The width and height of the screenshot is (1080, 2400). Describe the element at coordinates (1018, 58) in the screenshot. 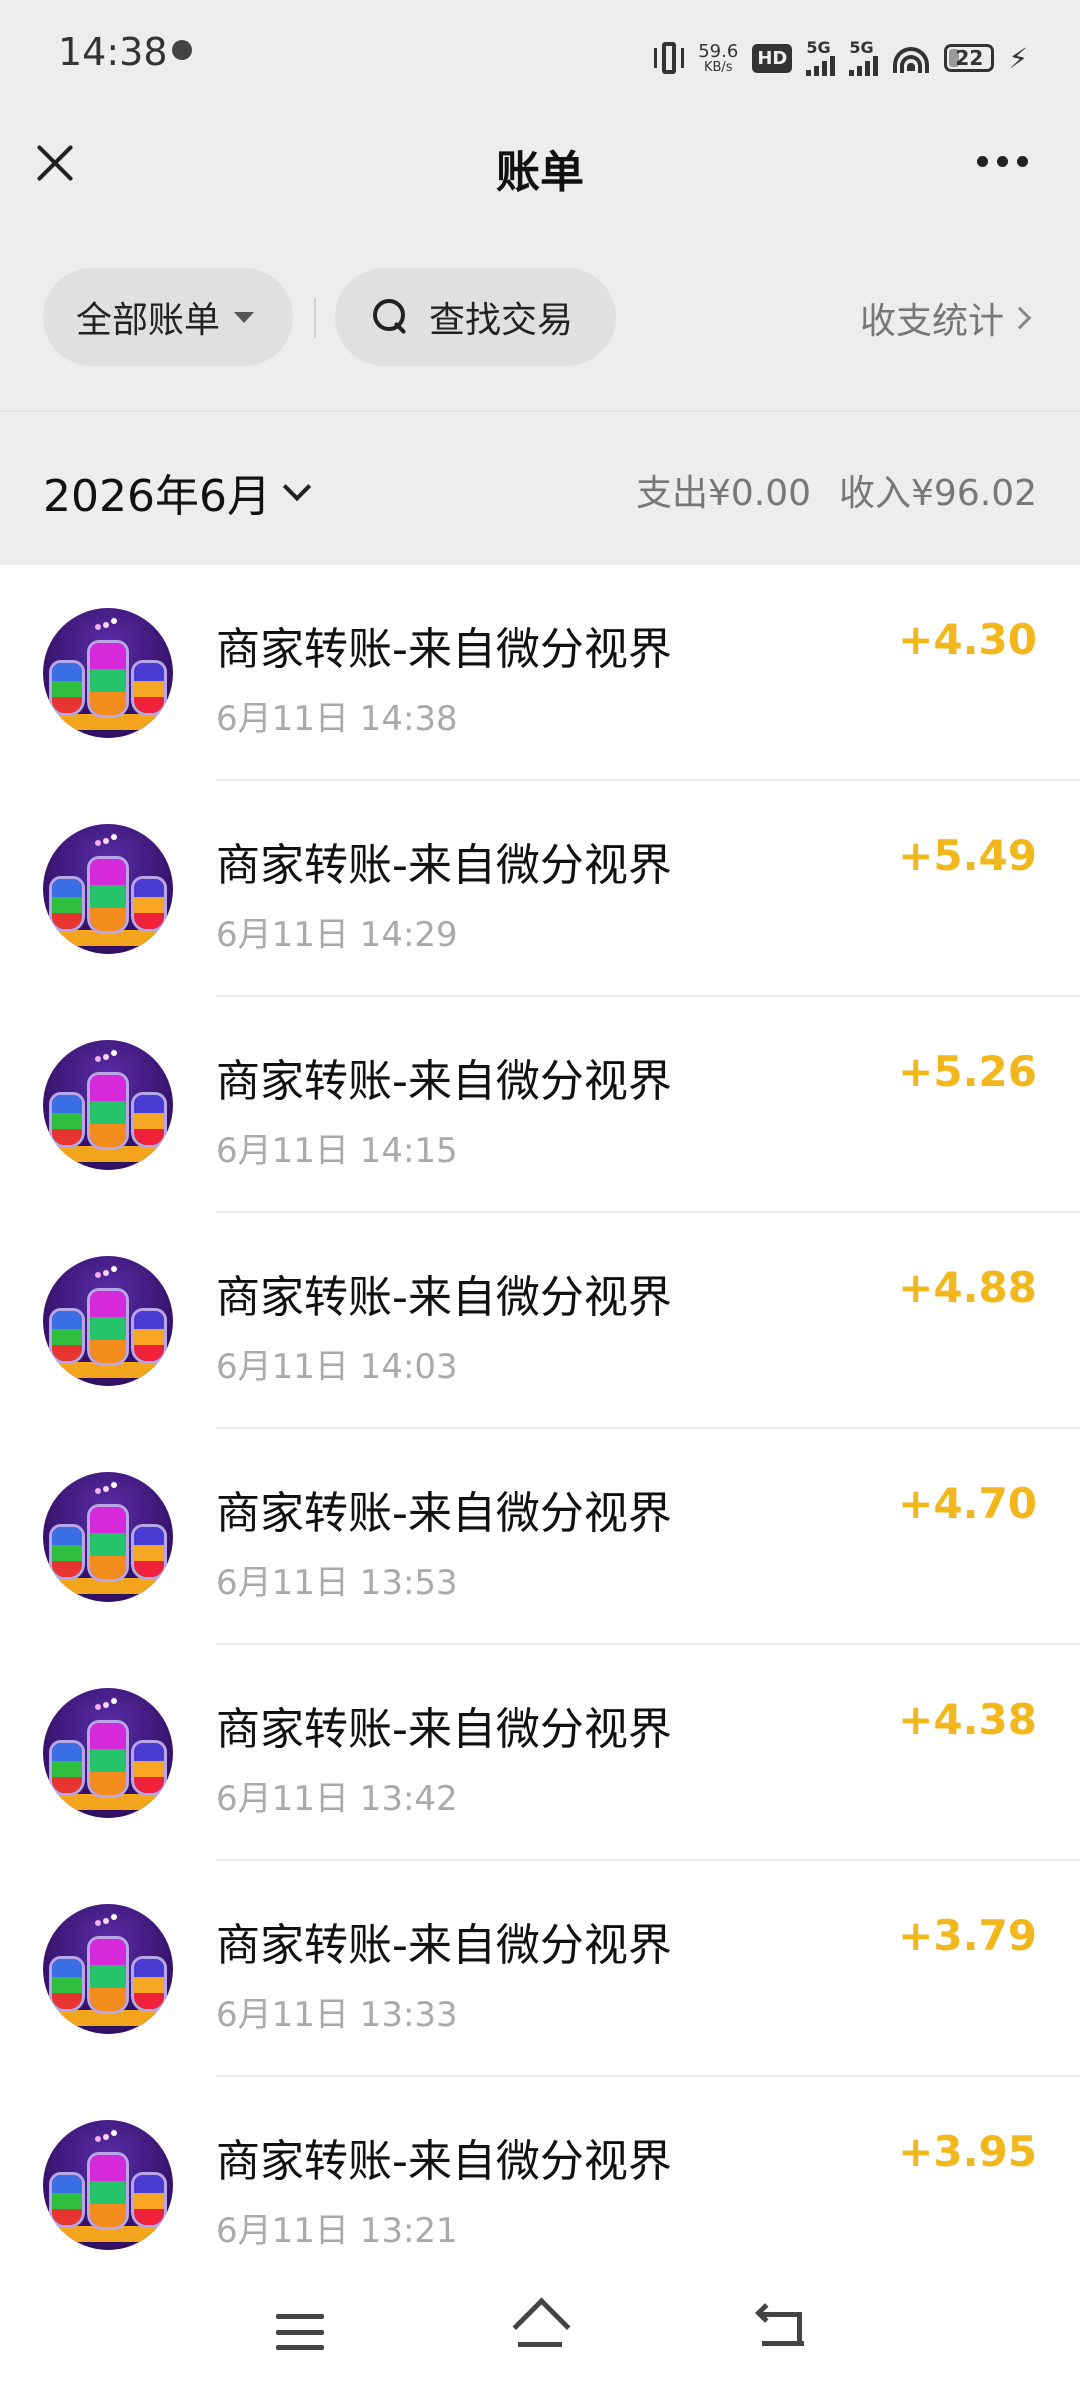

I see `charging-icon: ⚡` at that location.